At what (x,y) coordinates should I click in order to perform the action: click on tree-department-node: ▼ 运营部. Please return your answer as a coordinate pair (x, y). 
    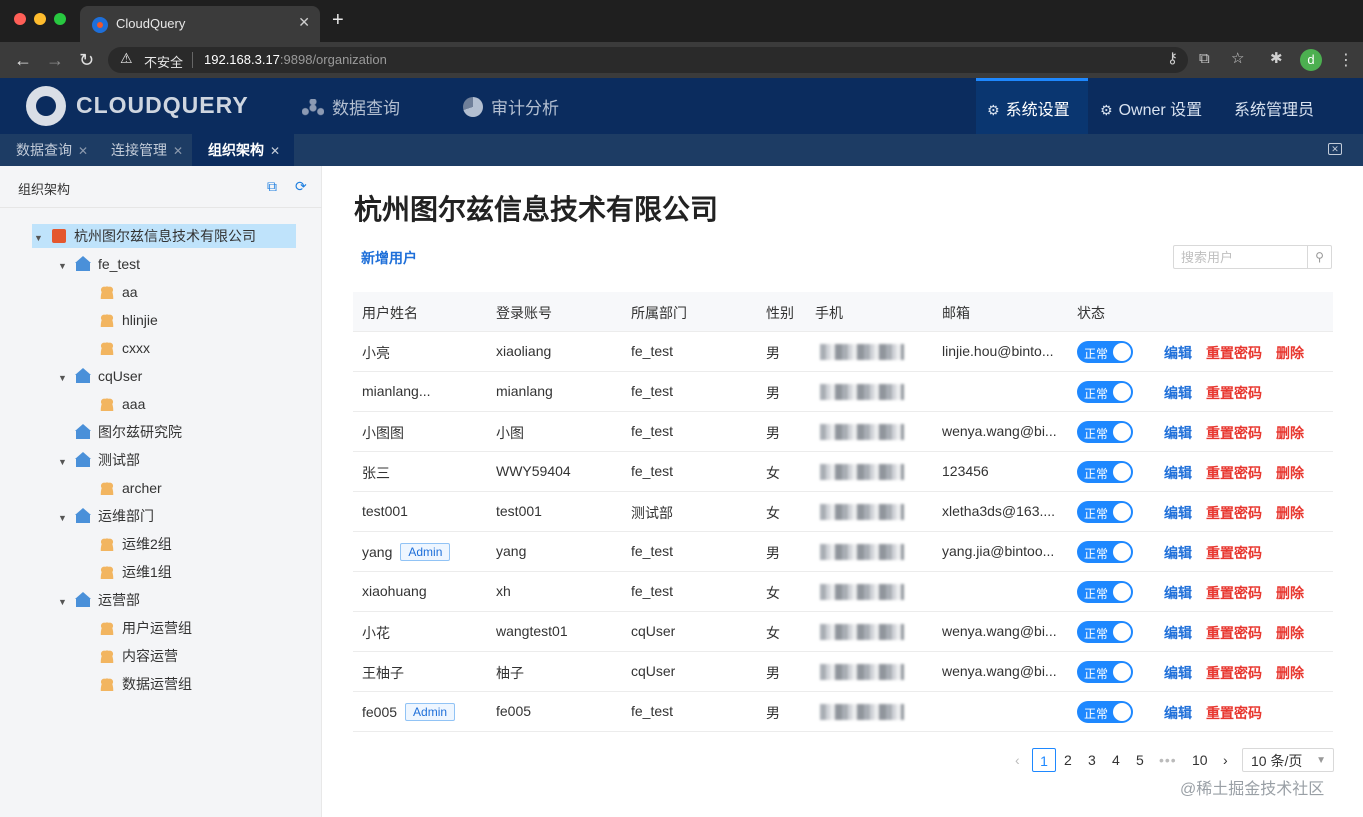
    Looking at the image, I should click on (99, 600).